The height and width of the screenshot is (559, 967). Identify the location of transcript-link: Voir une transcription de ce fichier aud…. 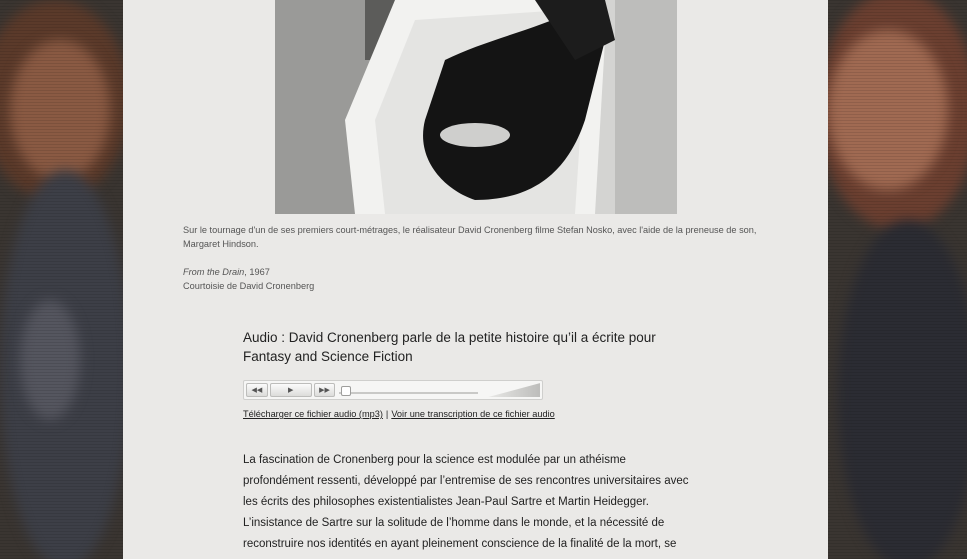
(472, 414).